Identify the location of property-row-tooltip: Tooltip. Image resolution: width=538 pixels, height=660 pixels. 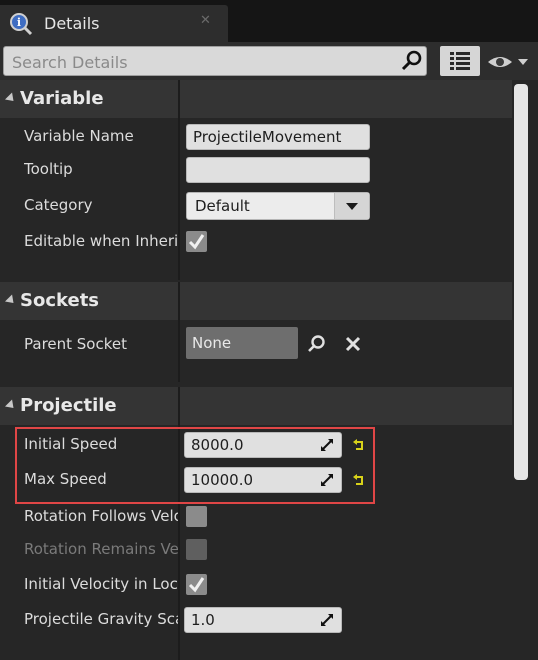
(256, 170).